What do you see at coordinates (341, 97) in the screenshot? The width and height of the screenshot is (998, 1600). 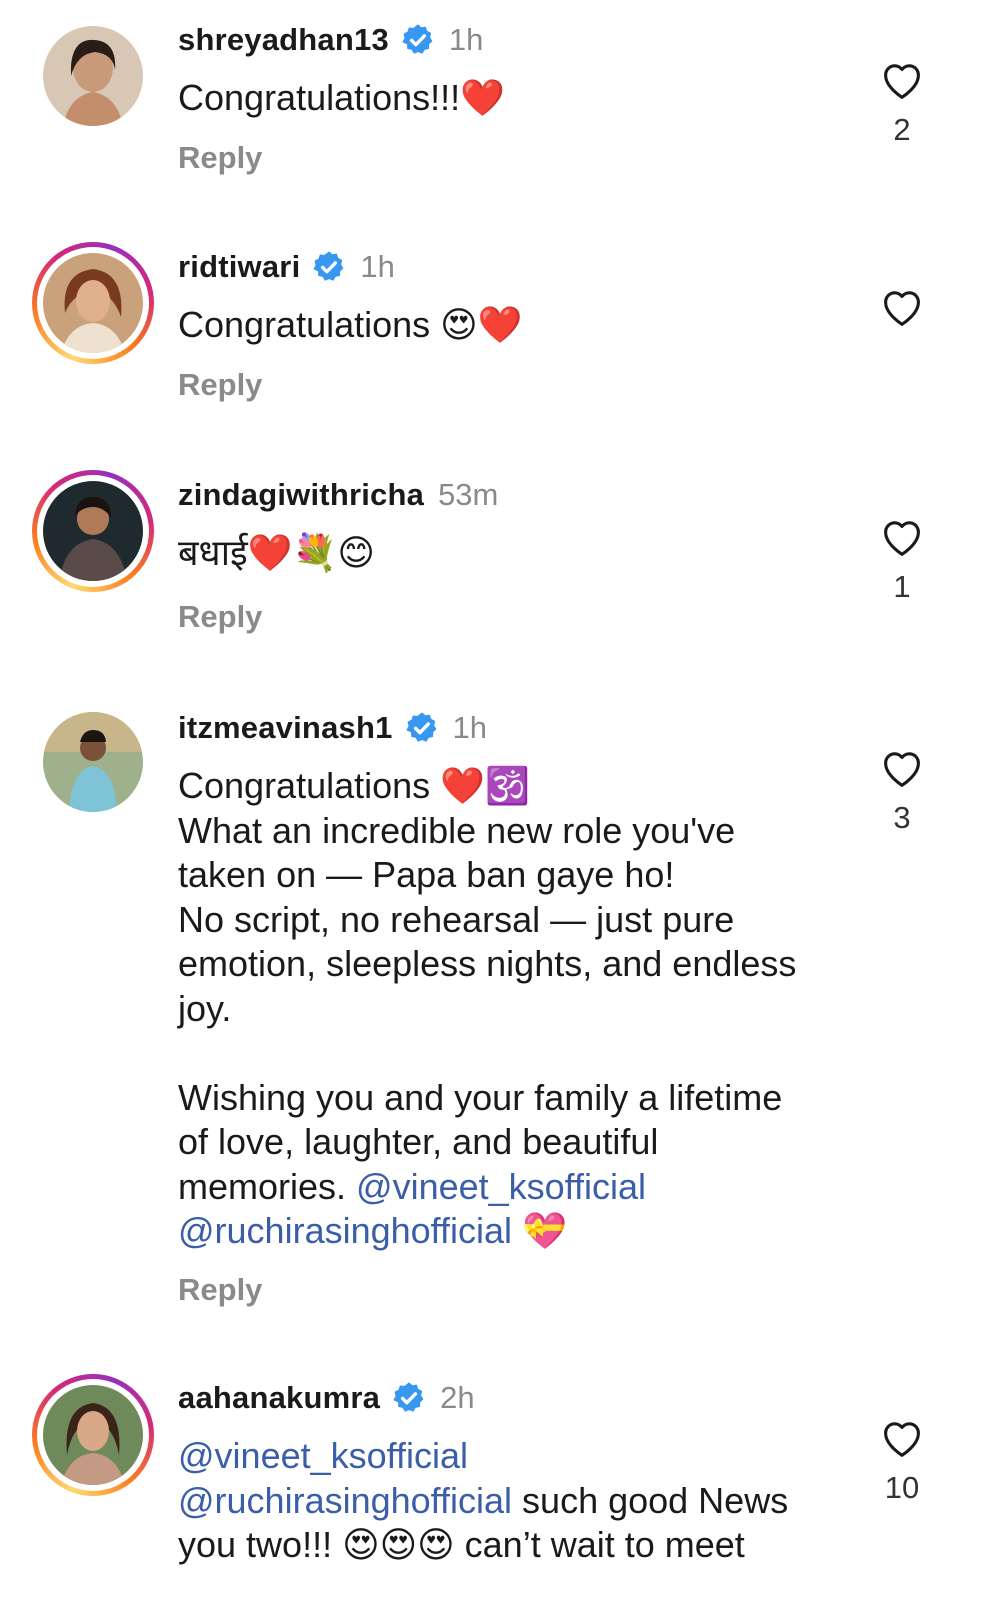 I see `comment-line: Congratulations!!!❤️` at bounding box center [341, 97].